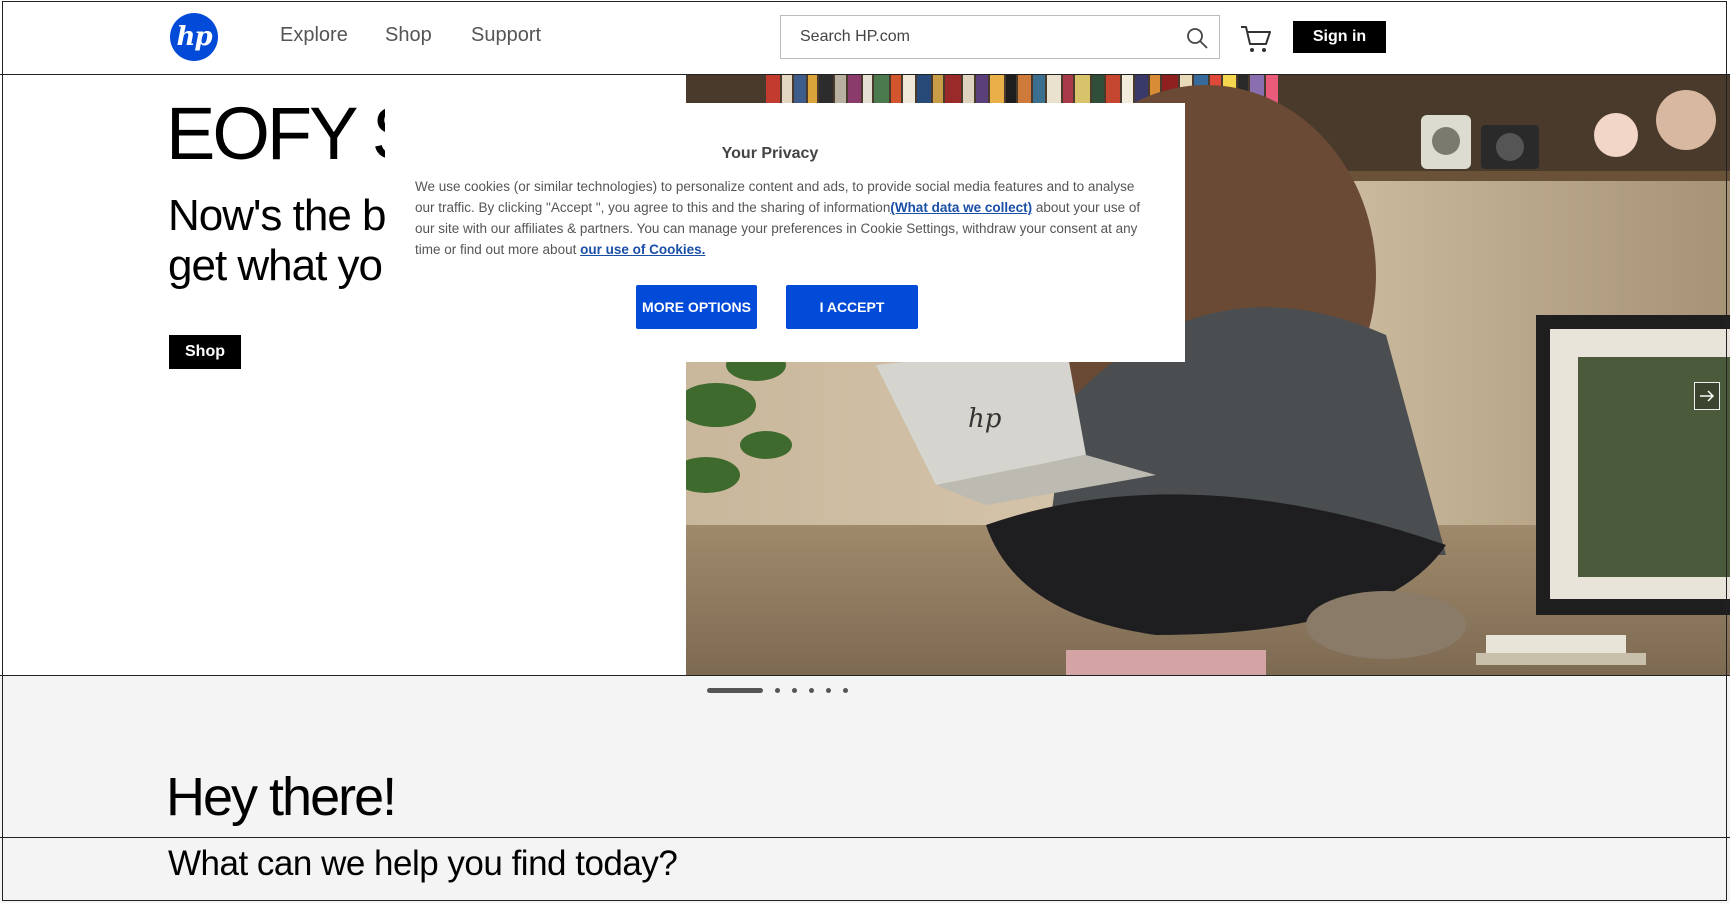  What do you see at coordinates (770, 153) in the screenshot?
I see `cookie-dialog-title: Your Privacy` at bounding box center [770, 153].